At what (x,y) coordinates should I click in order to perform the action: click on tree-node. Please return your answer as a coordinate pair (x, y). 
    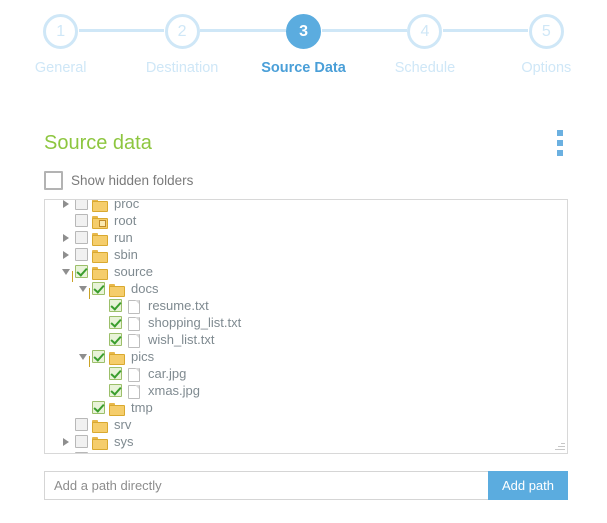
    Looking at the image, I should click on (306, 451).